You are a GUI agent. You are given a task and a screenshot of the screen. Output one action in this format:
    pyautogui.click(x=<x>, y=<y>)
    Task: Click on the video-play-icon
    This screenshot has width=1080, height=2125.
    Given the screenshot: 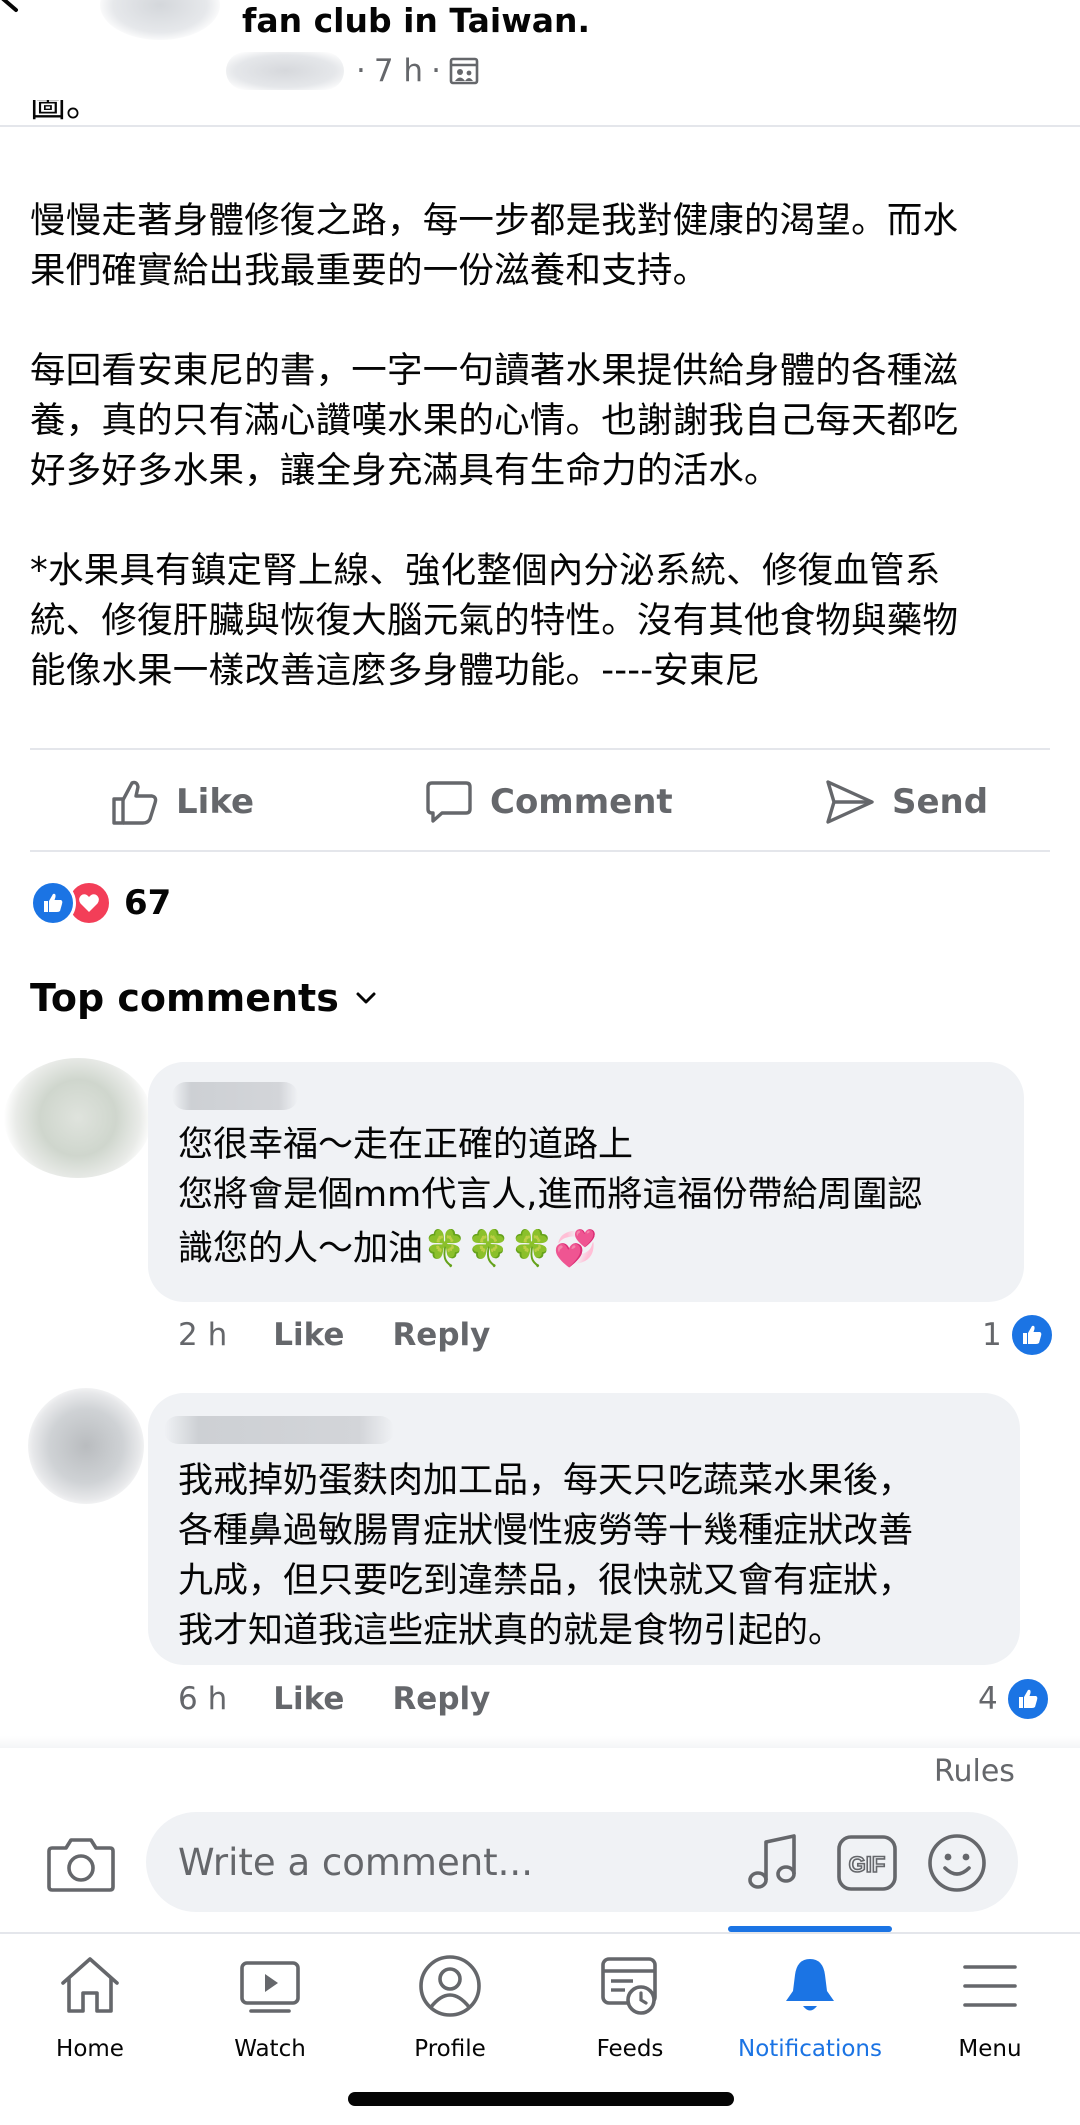 What is the action you would take?
    pyautogui.click(x=270, y=1987)
    